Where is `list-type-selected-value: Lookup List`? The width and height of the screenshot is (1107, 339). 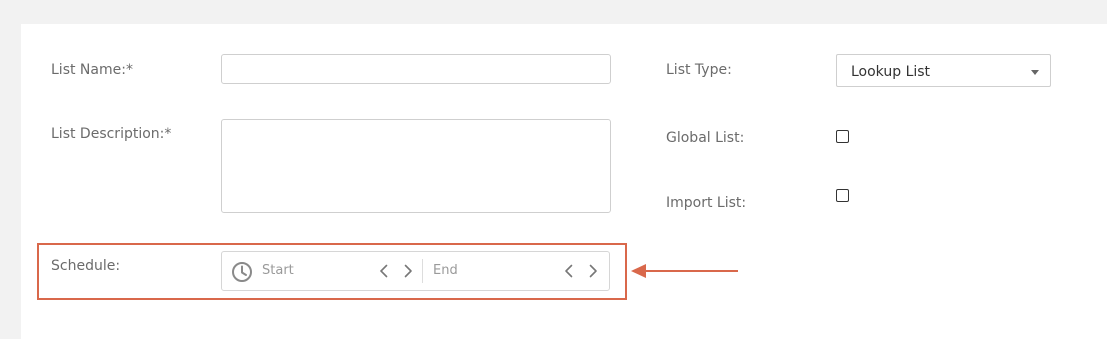
list-type-selected-value: Lookup List is located at coordinates (891, 72).